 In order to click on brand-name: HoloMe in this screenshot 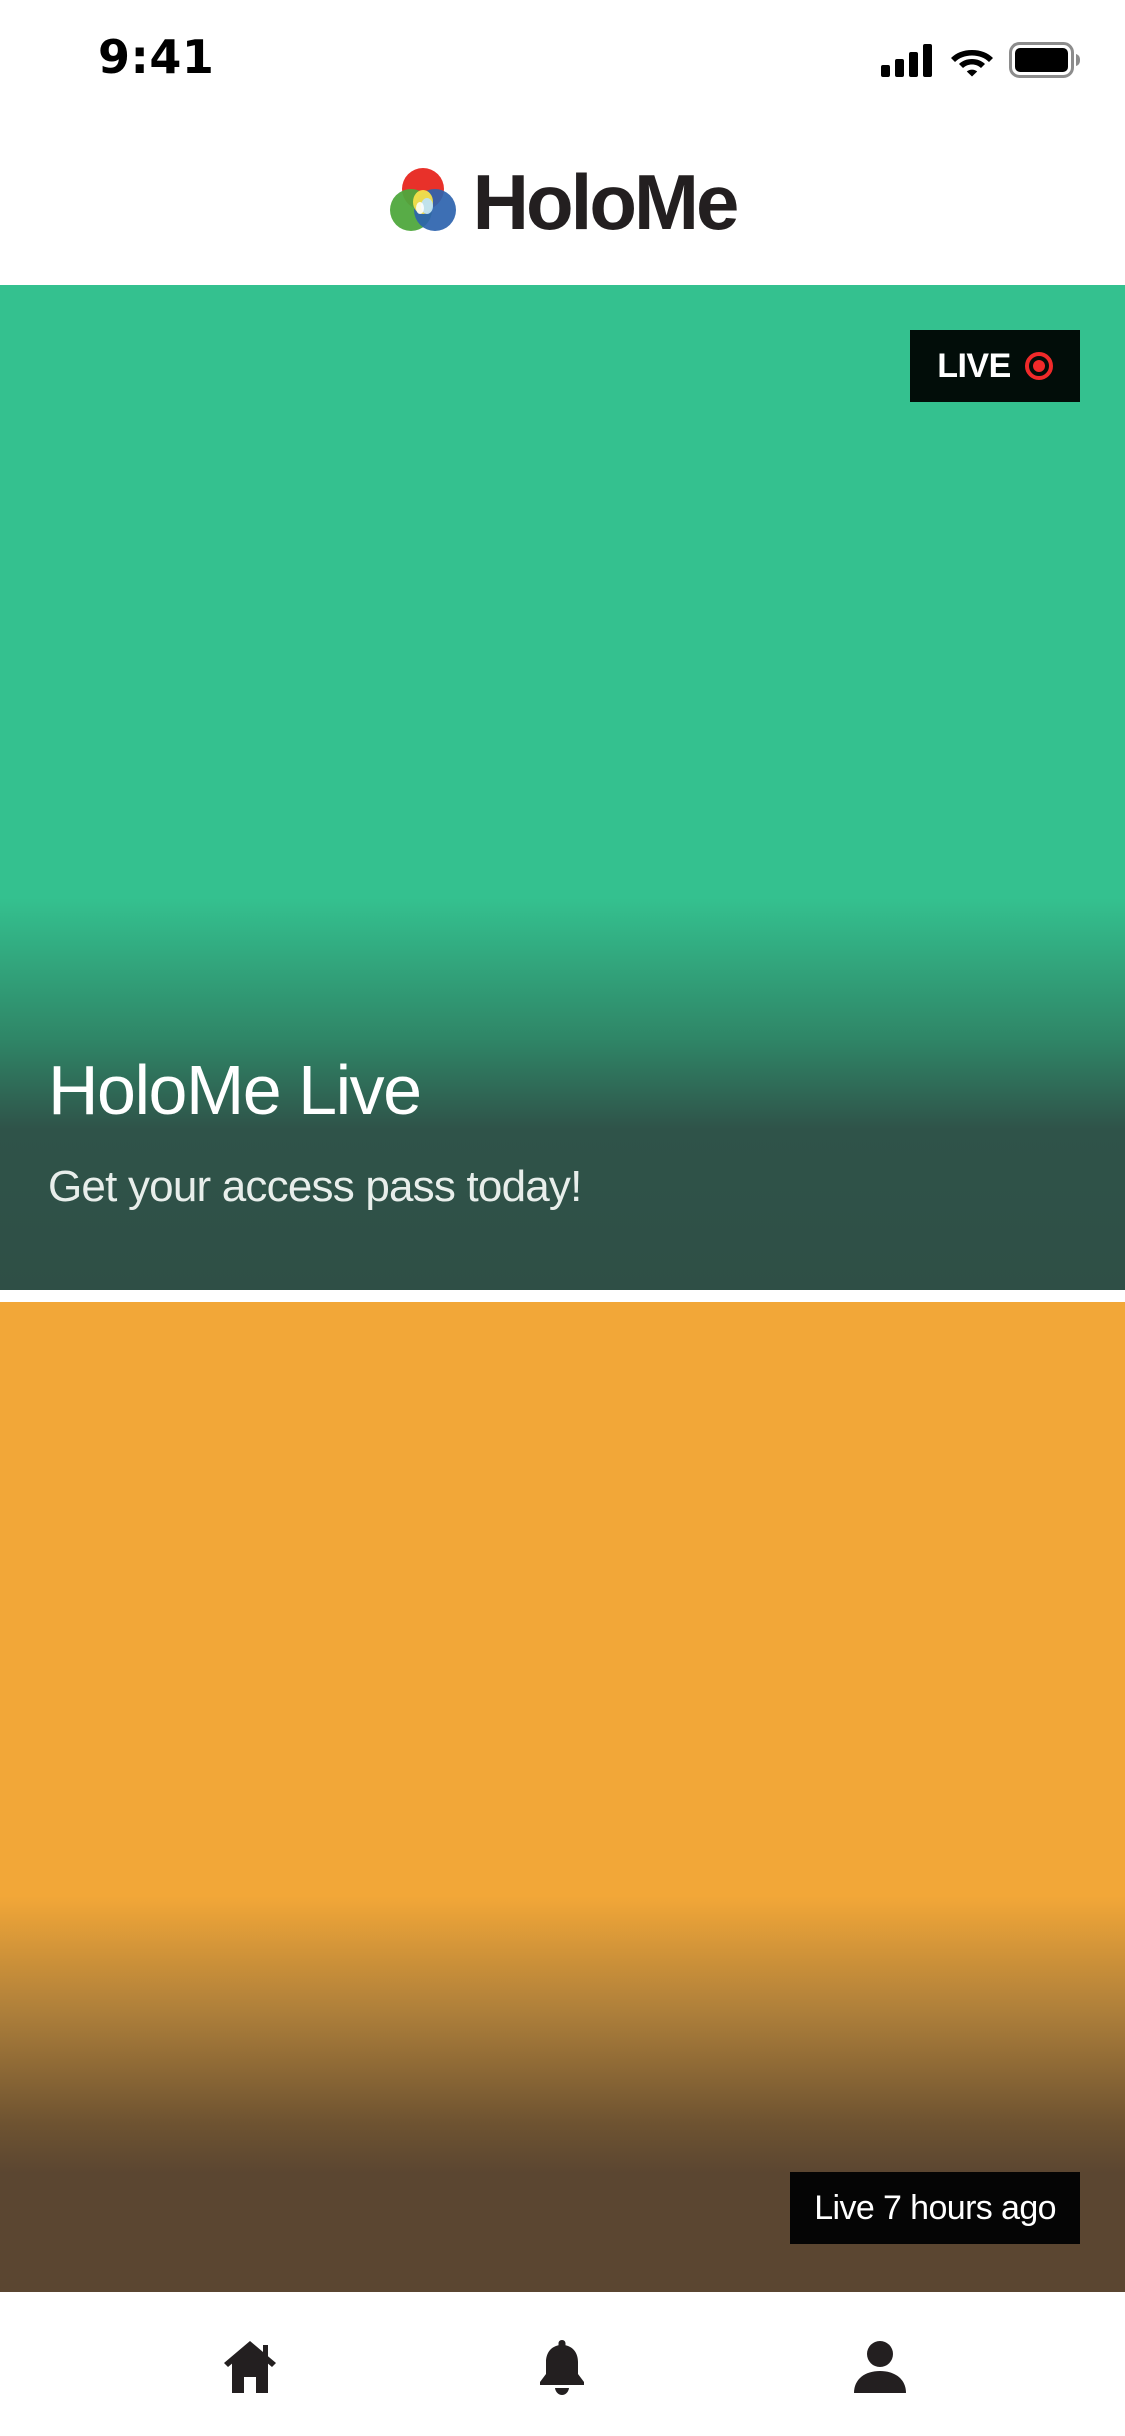, I will do `click(606, 202)`.